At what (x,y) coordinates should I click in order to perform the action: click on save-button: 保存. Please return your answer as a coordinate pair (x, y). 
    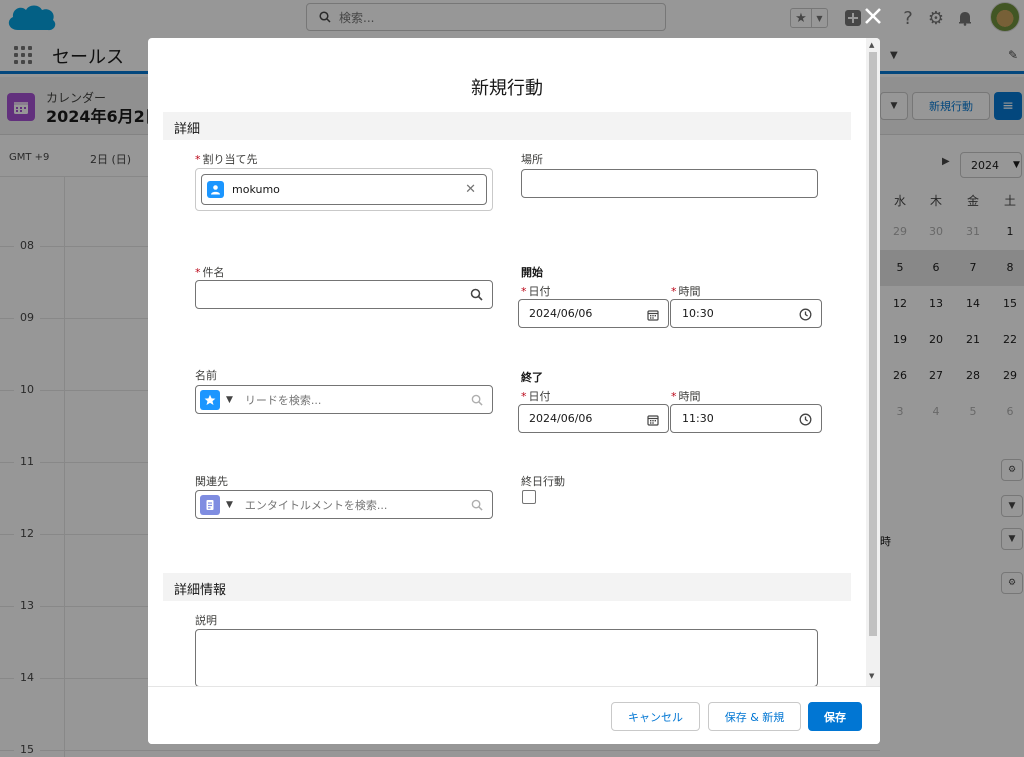
    Looking at the image, I should click on (835, 716).